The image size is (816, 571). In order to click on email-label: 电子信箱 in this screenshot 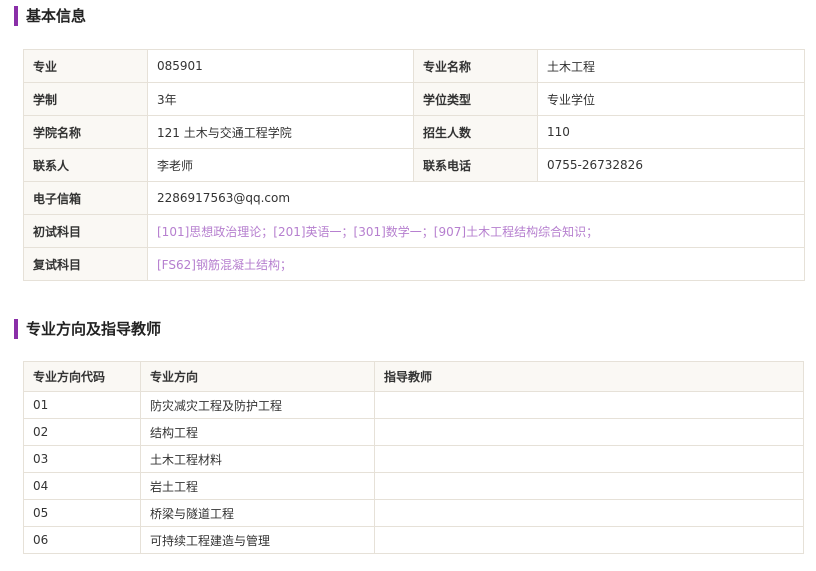, I will do `click(85, 198)`.